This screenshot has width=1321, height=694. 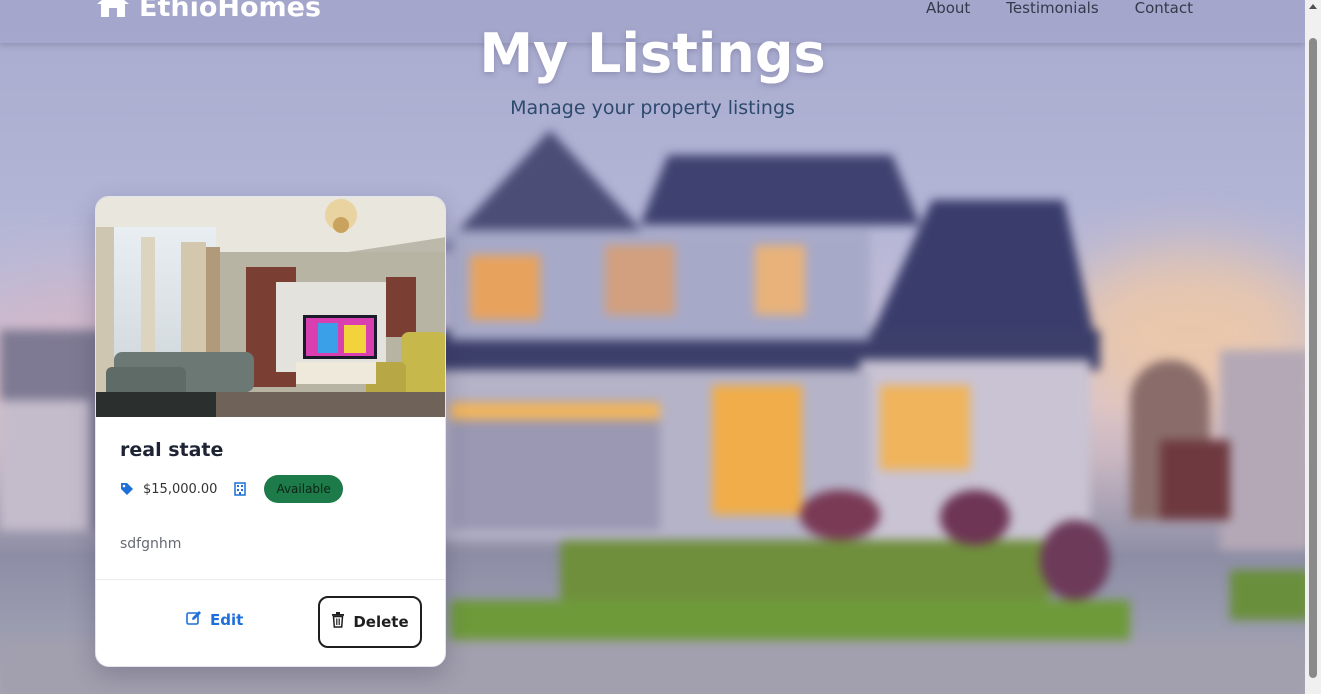 I want to click on status-badge: Available, so click(x=303, y=489).